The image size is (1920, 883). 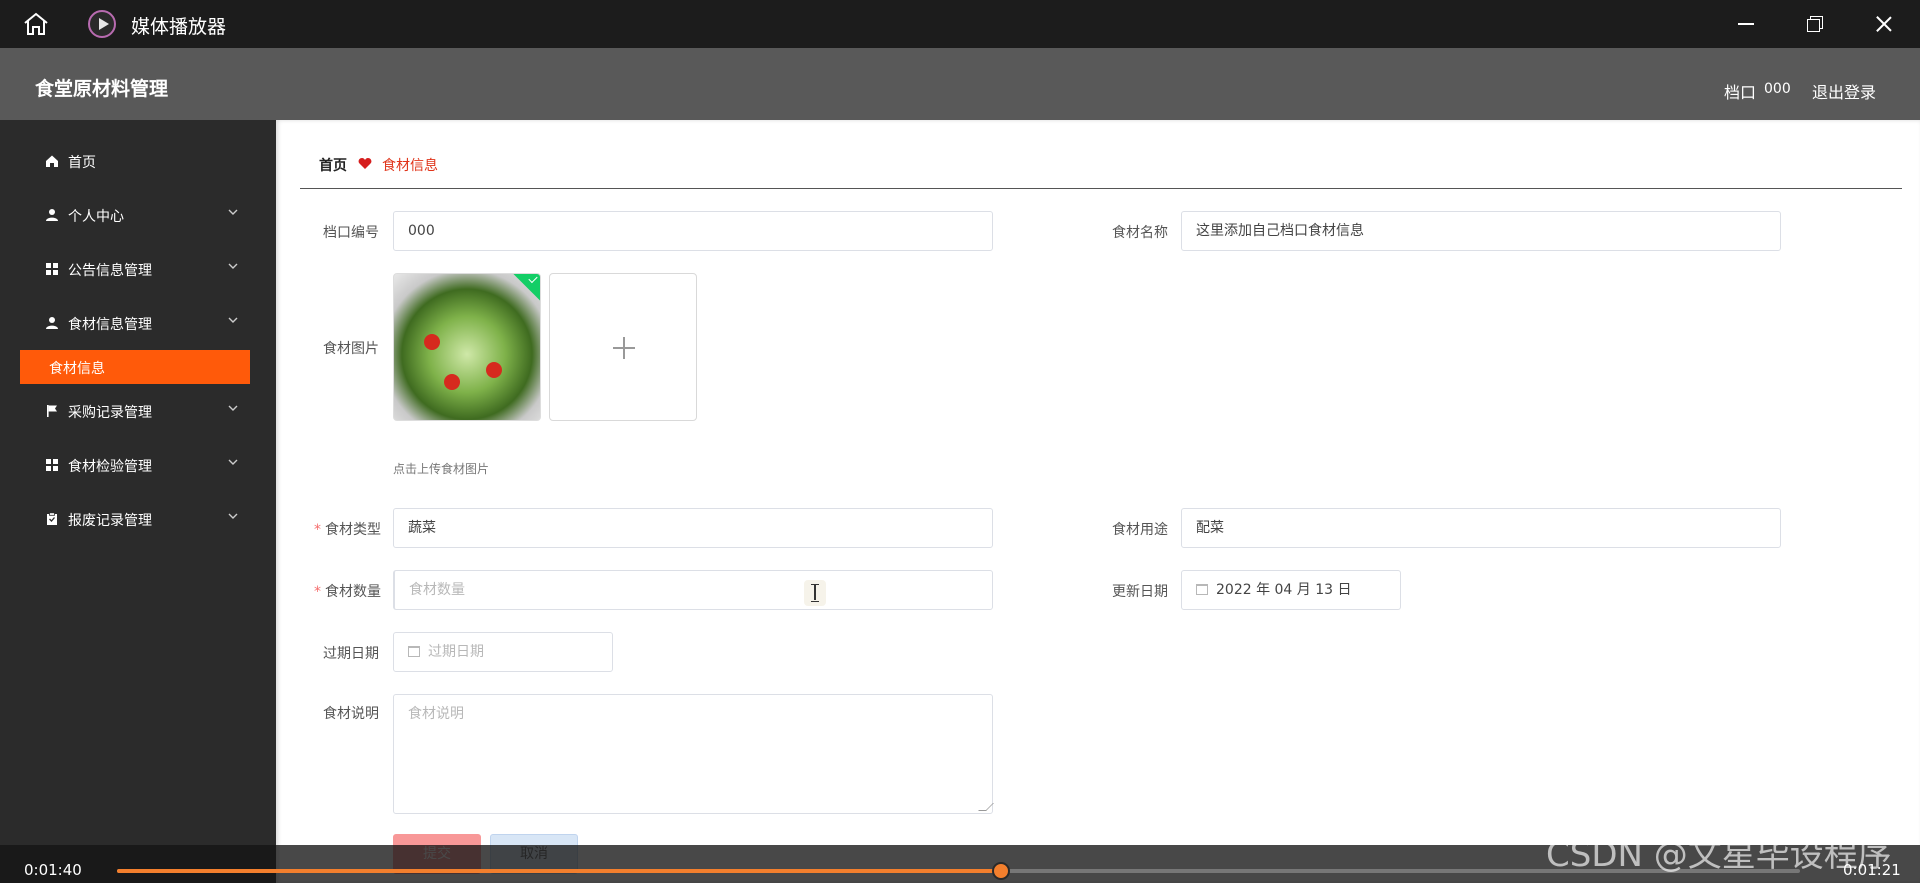 What do you see at coordinates (1777, 89) in the screenshot?
I see `stall-code: 000` at bounding box center [1777, 89].